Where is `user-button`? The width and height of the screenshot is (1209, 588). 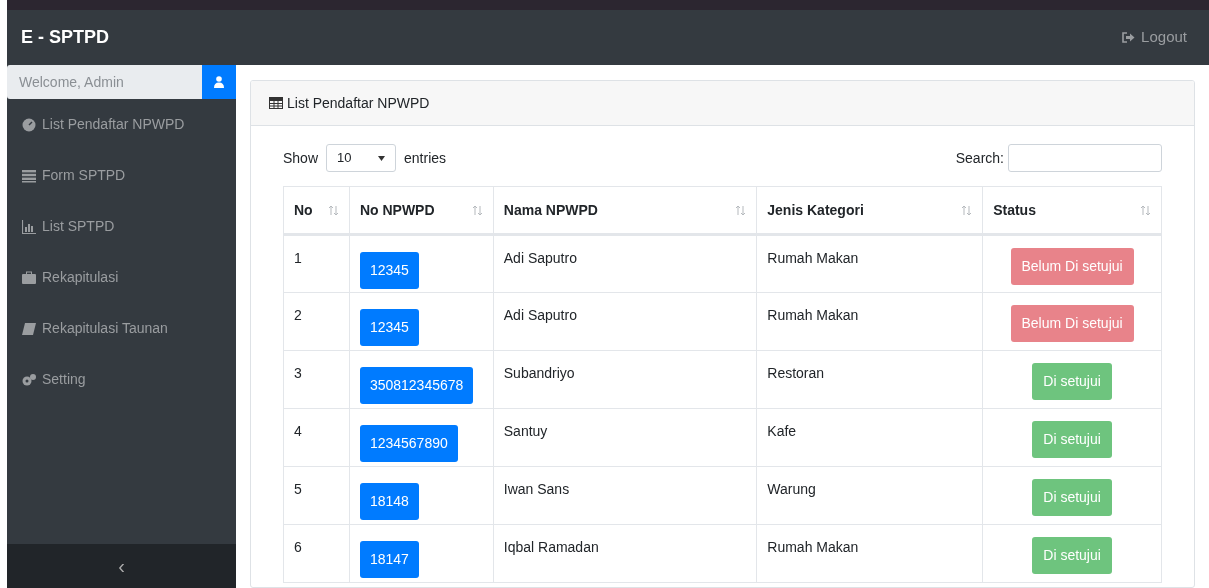 user-button is located at coordinates (219, 82).